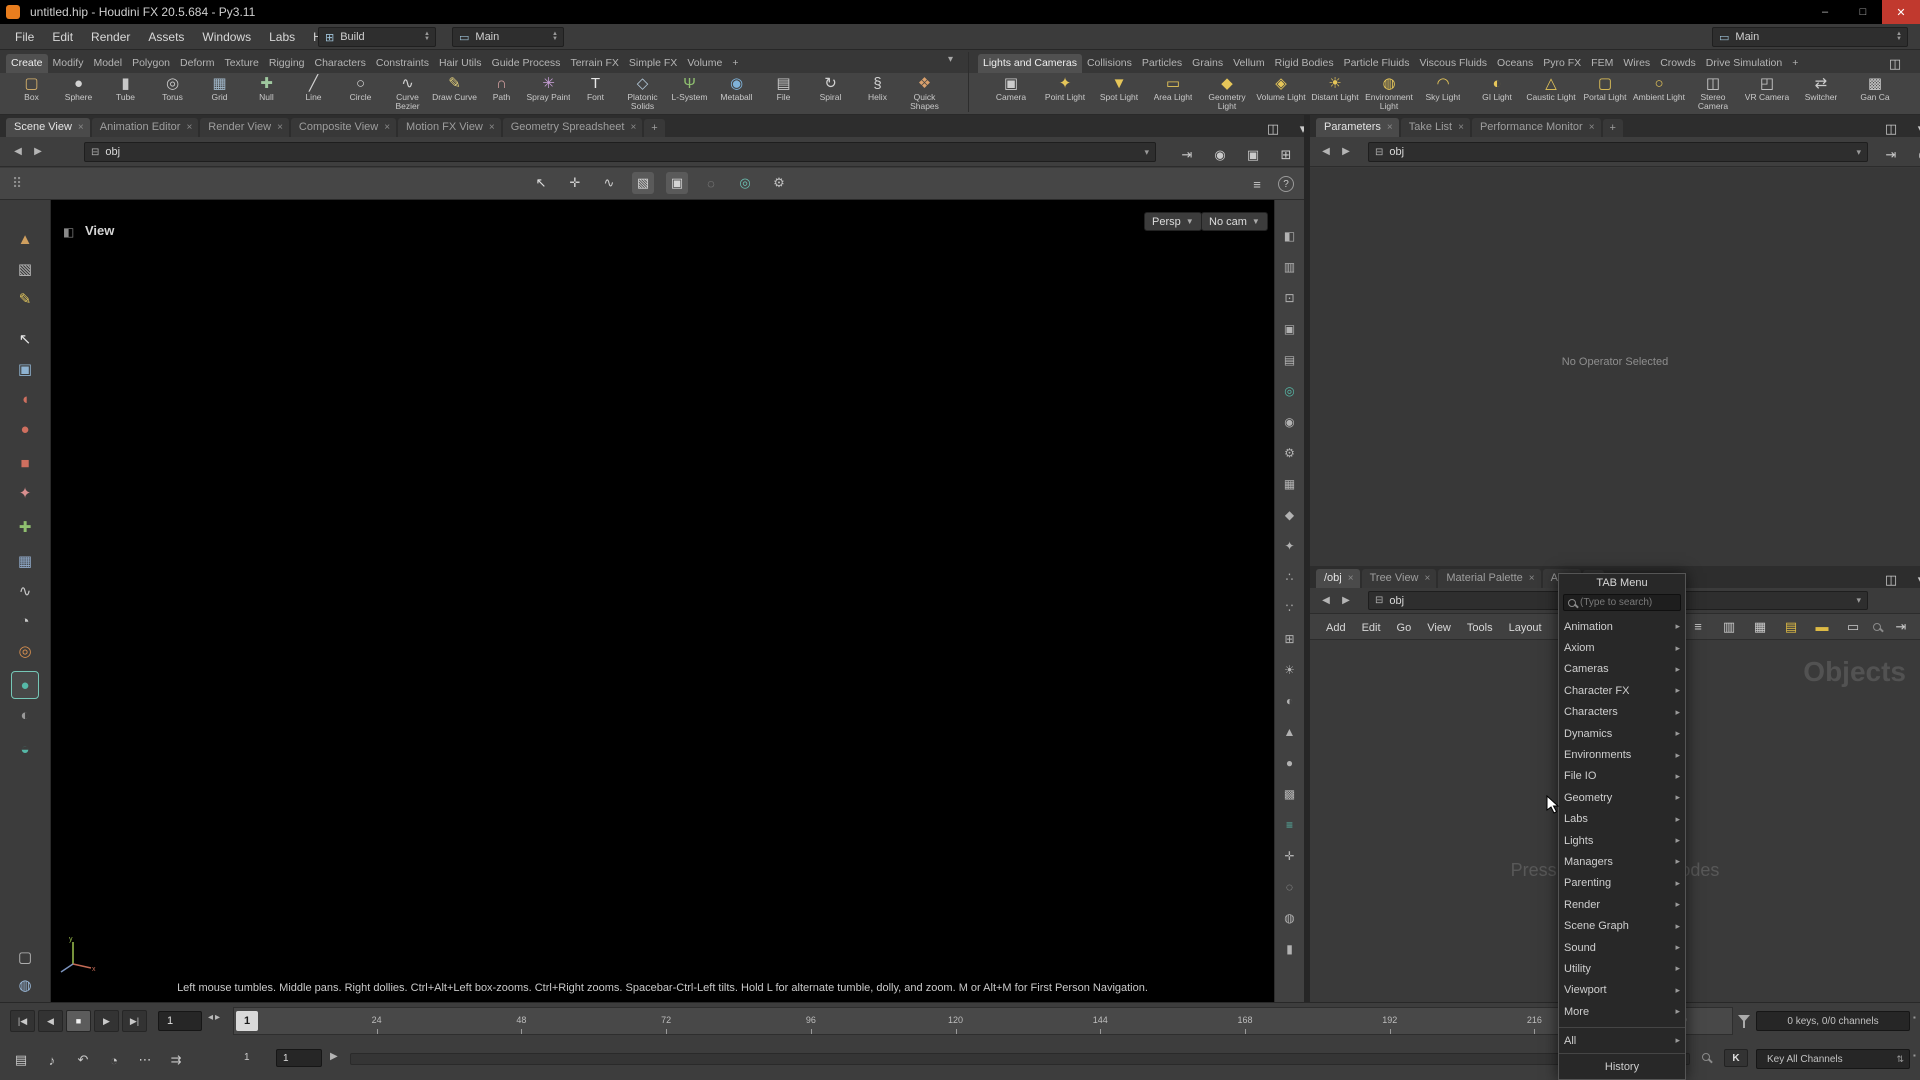  Describe the element at coordinates (107, 63) in the screenshot. I see `shelf-tab-model: Model` at that location.